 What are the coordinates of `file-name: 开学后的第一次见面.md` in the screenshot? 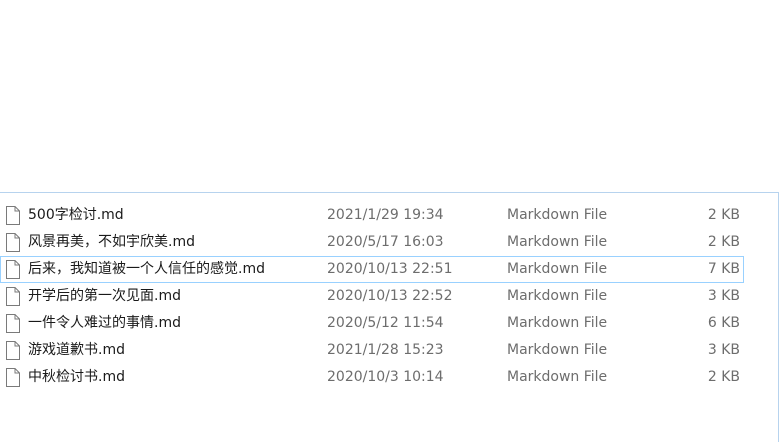 It's located at (104, 296).